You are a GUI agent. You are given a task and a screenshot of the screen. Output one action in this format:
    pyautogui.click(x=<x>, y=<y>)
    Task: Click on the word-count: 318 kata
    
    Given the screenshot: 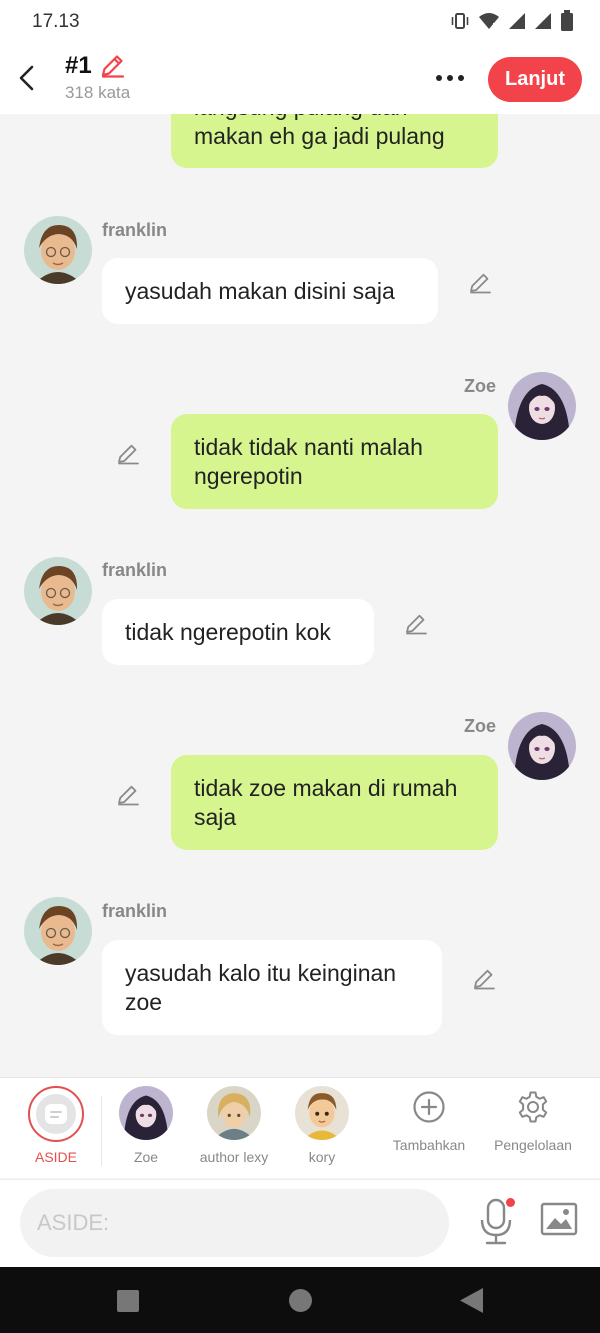 What is the action you would take?
    pyautogui.click(x=98, y=92)
    